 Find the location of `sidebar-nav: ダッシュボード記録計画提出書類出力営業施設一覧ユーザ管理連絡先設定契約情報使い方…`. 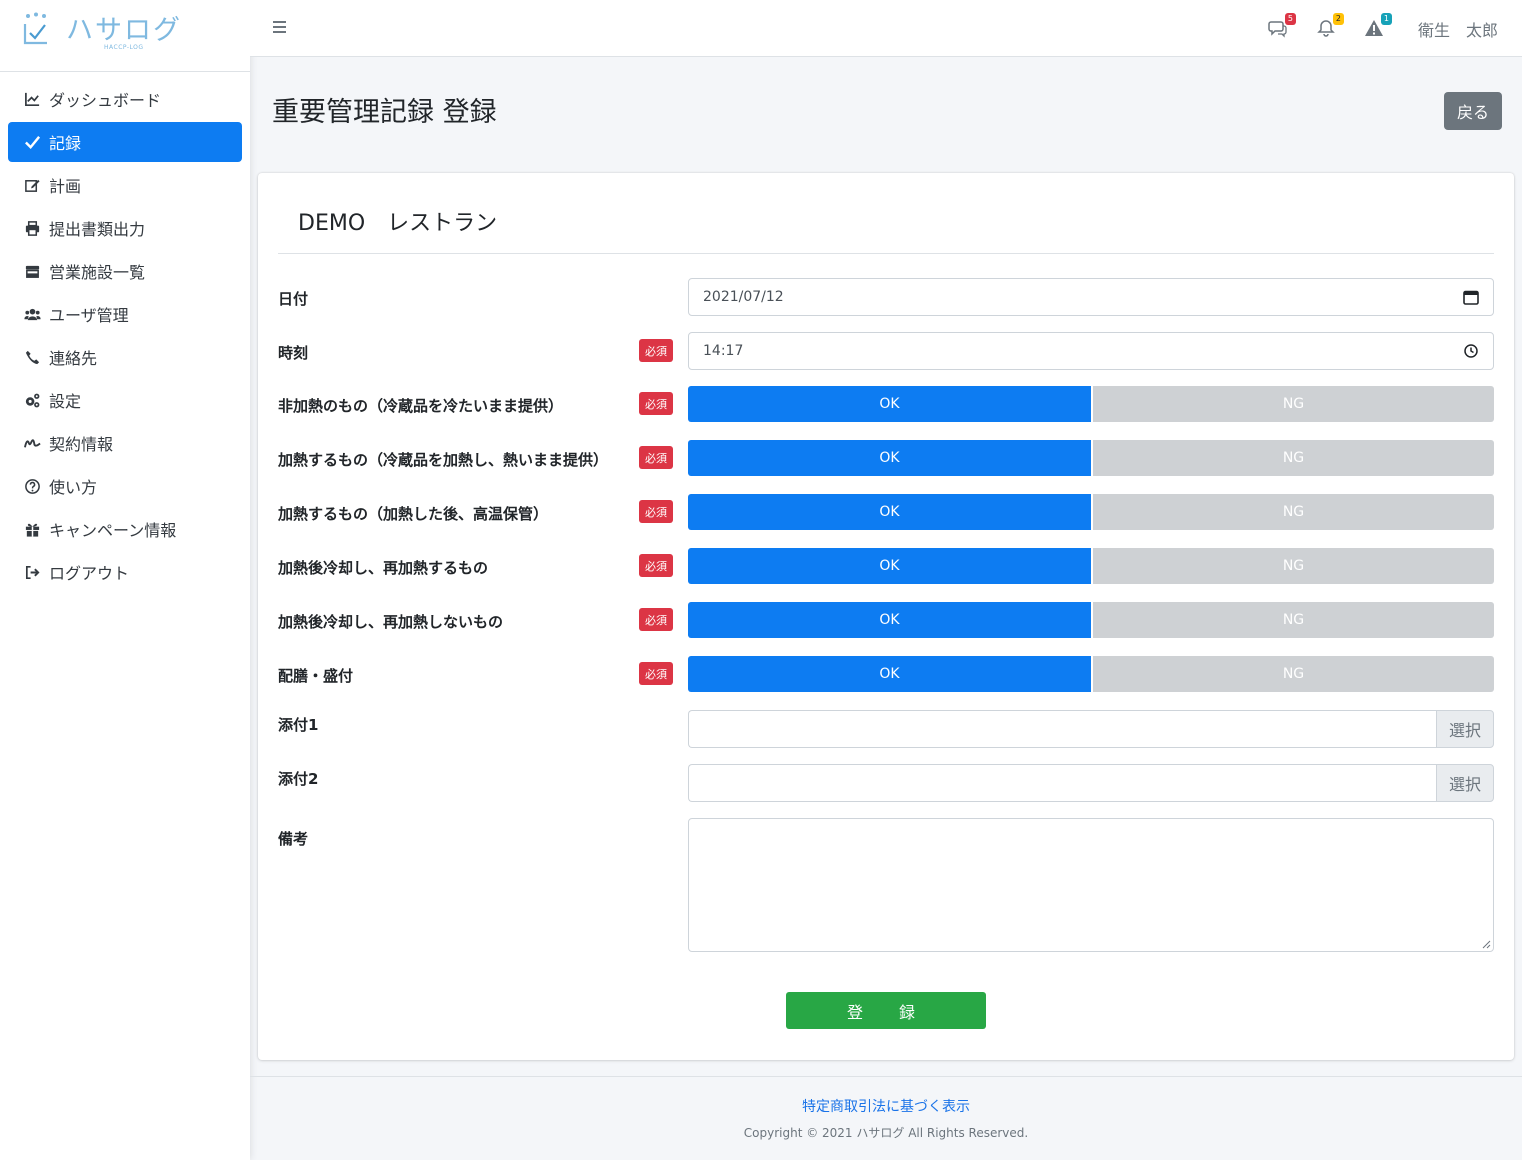

sidebar-nav: ダッシュボード記録計画提出書類出力営業施設一覧ユーザ管理連絡先設定契約情報使い方… is located at coordinates (125, 332).